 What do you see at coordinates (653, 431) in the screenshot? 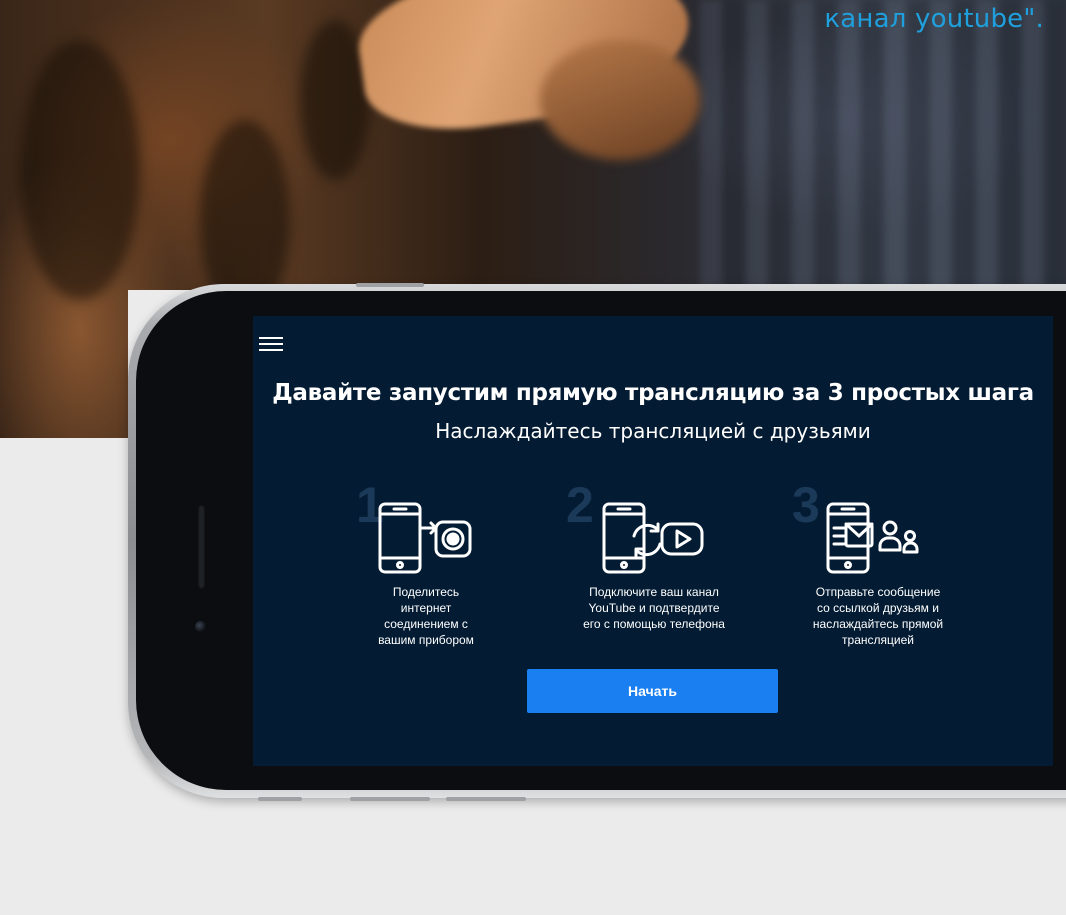
I see `screen-subtitle: Наслаждайтесь трансляцией с друзьями` at bounding box center [653, 431].